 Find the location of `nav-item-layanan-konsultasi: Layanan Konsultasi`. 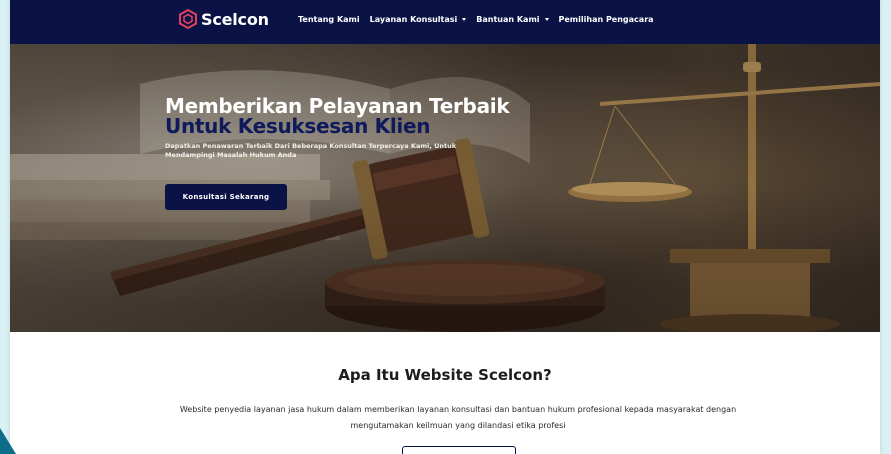

nav-item-layanan-konsultasi: Layanan Konsultasi is located at coordinates (418, 19).